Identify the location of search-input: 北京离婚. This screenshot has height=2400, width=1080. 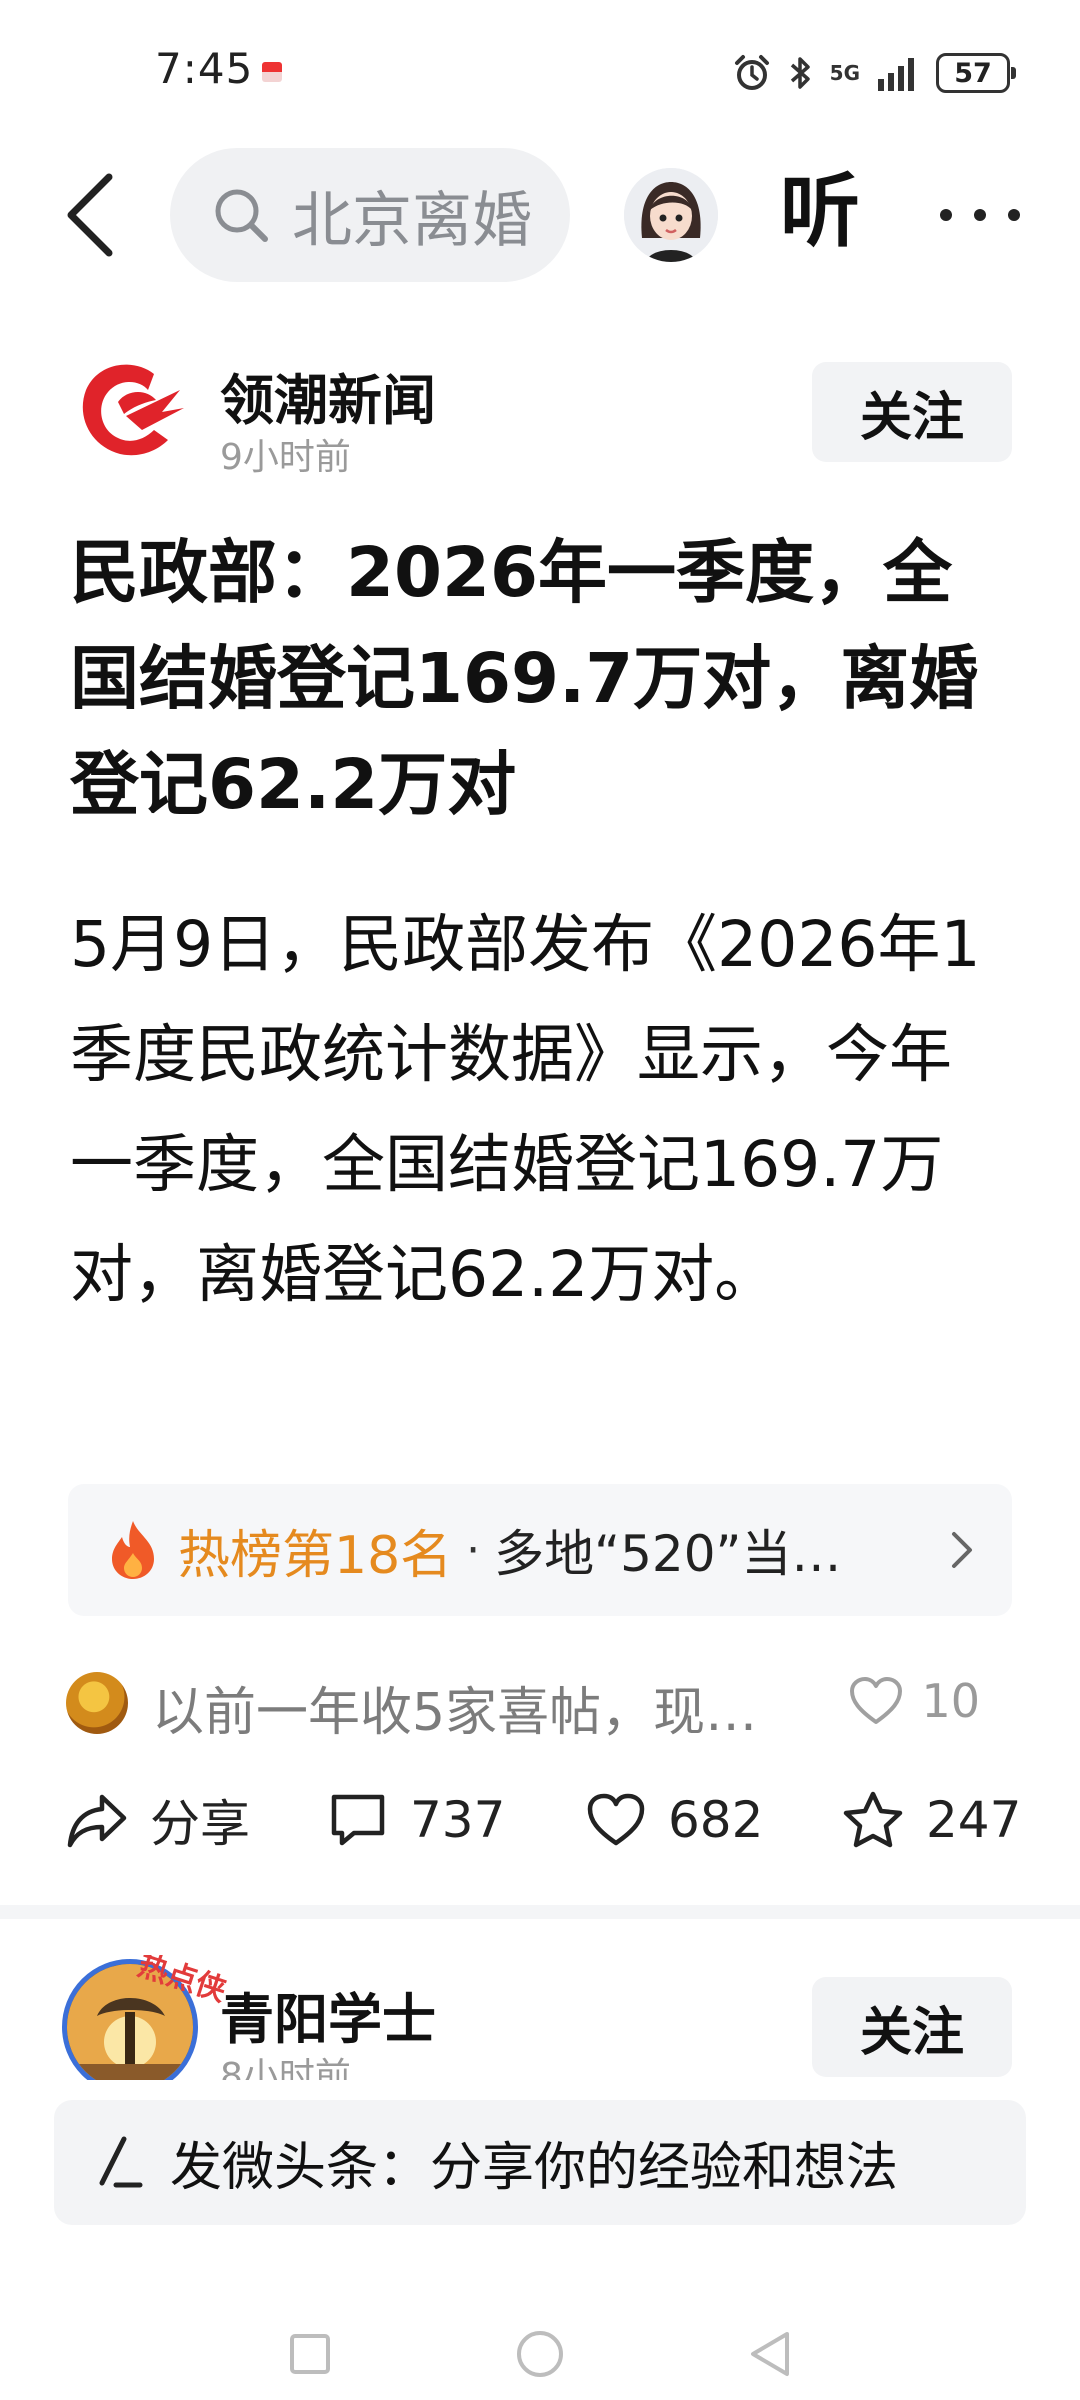
(370, 215).